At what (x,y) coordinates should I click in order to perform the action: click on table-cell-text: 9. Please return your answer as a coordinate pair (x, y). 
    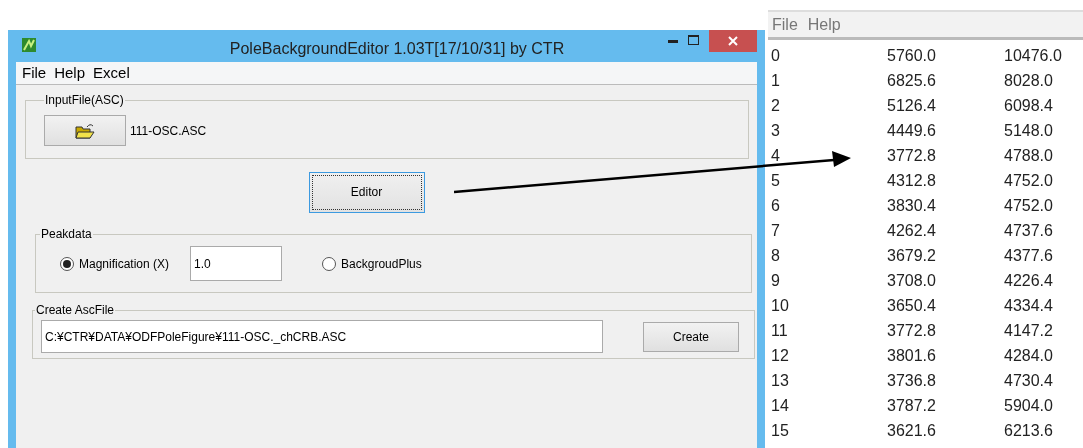
    Looking at the image, I should click on (776, 280).